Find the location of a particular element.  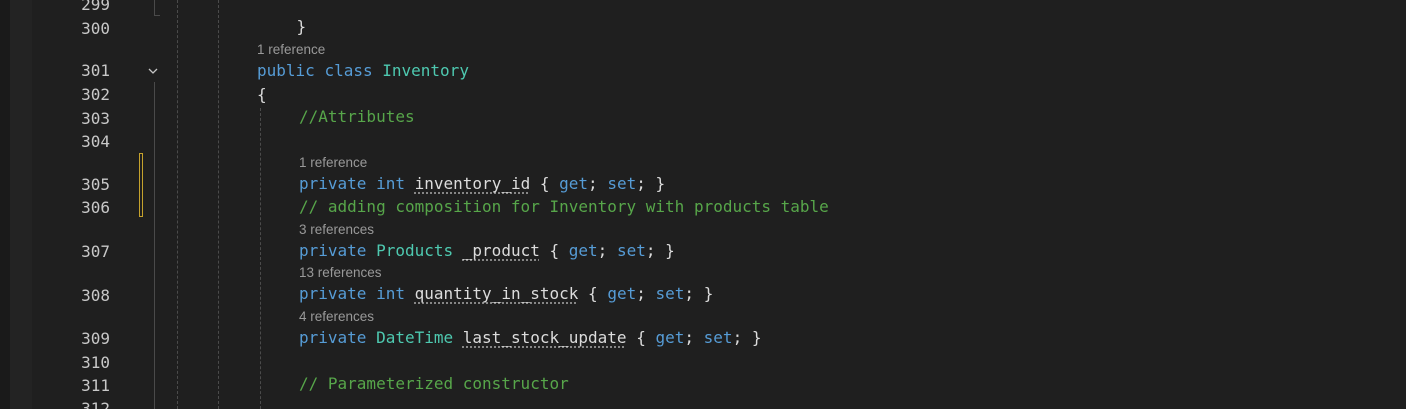

line-number: 307 is located at coordinates (95, 251).